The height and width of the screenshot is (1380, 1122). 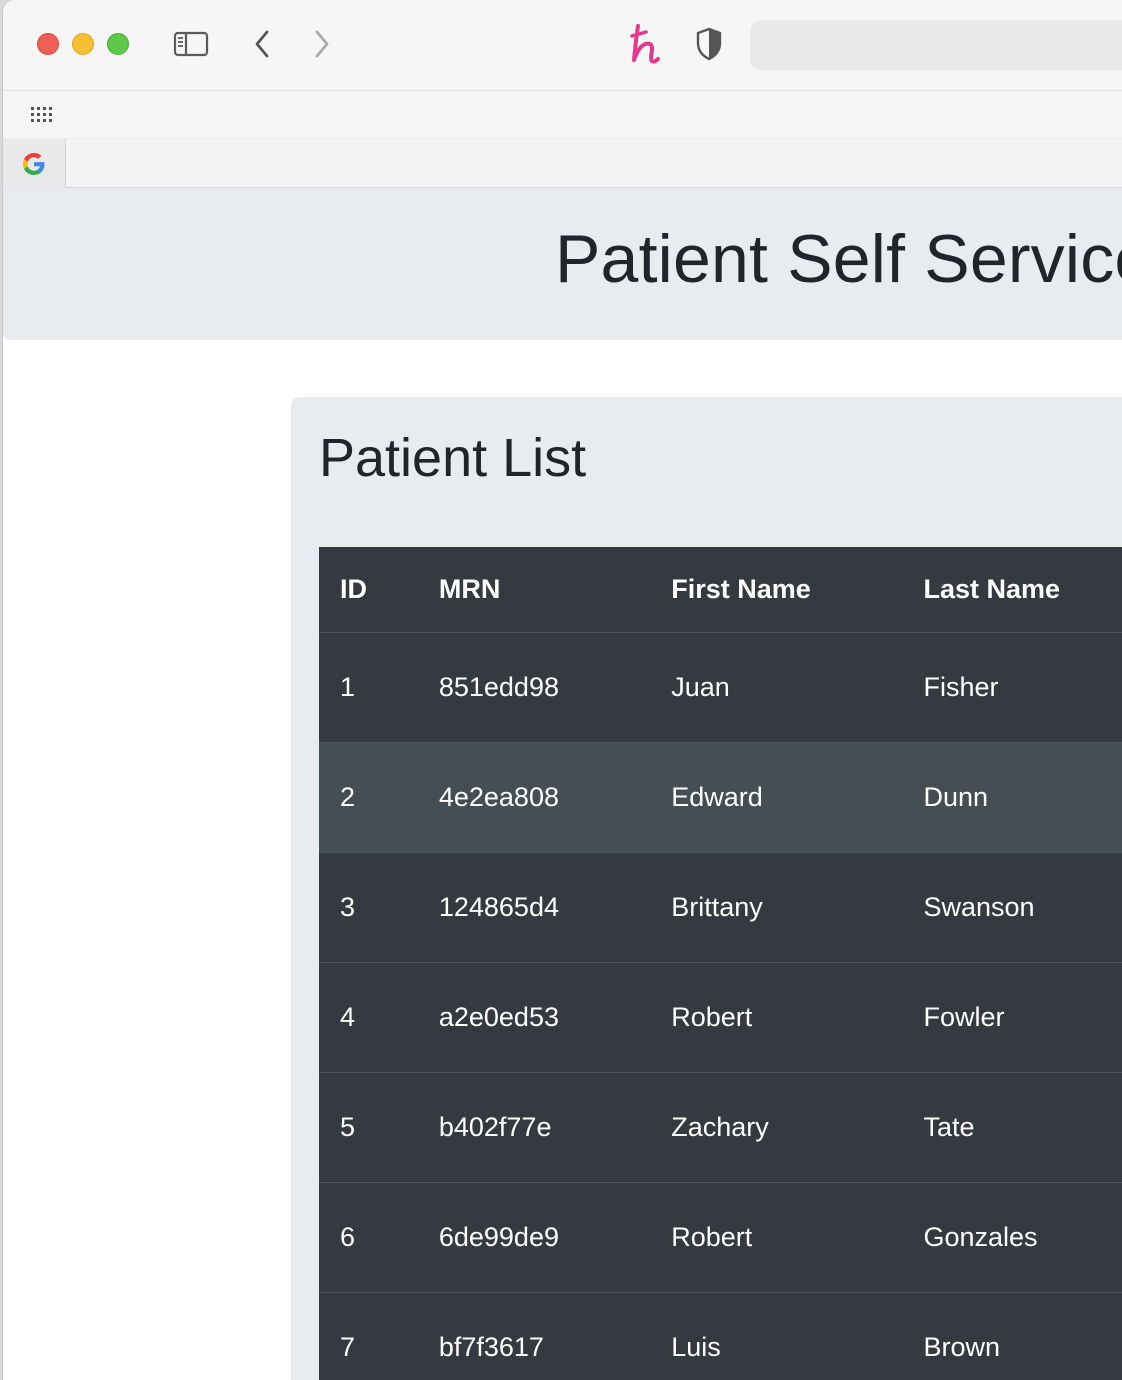 What do you see at coordinates (936, 45) in the screenshot?
I see `address-bar` at bounding box center [936, 45].